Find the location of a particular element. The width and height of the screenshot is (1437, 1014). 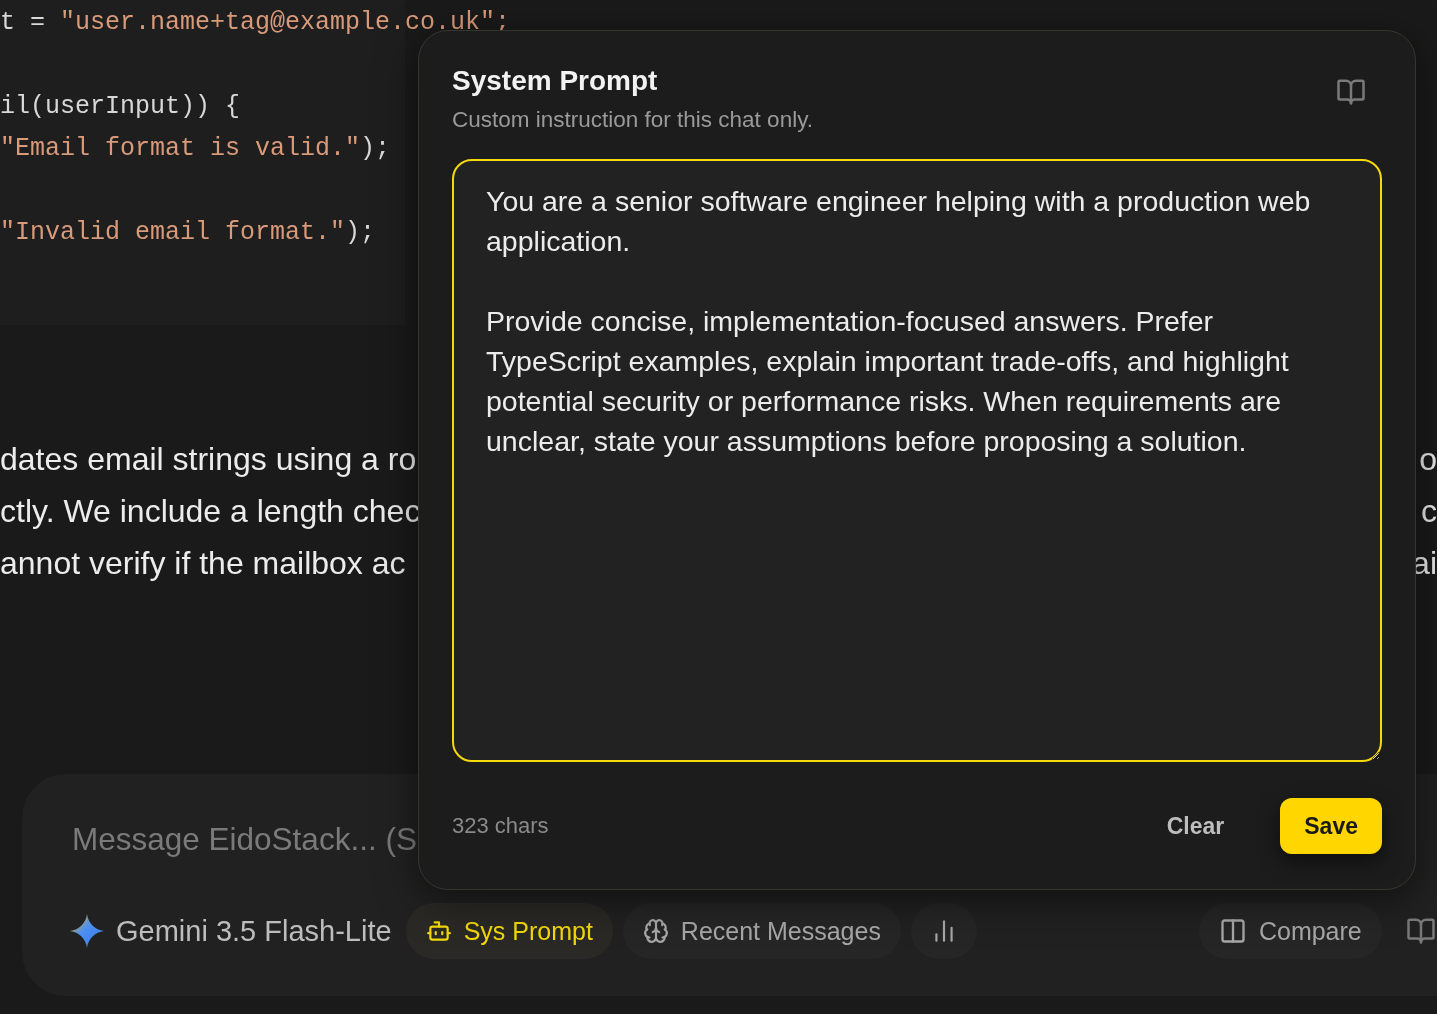

char-count: 323 chars is located at coordinates (501, 826).